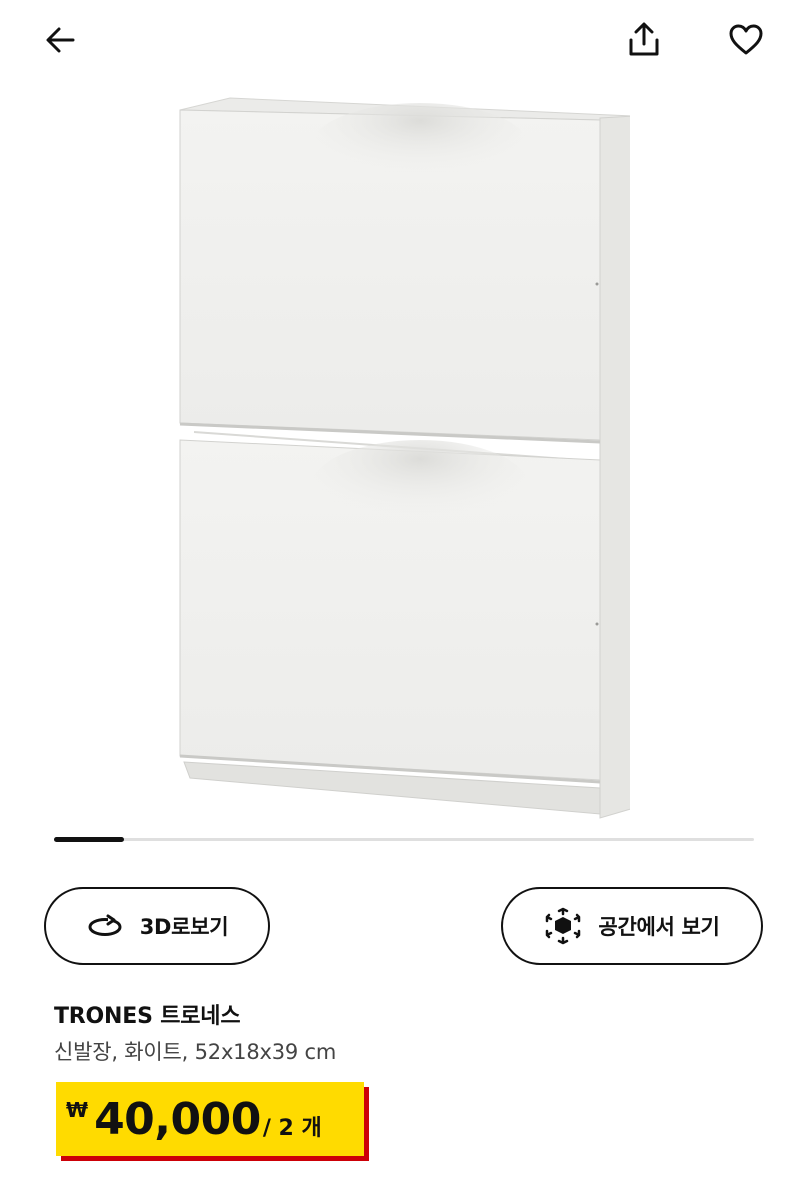 This screenshot has width=807, height=1200. I want to click on view-3d-button: 3D로보기, so click(157, 926).